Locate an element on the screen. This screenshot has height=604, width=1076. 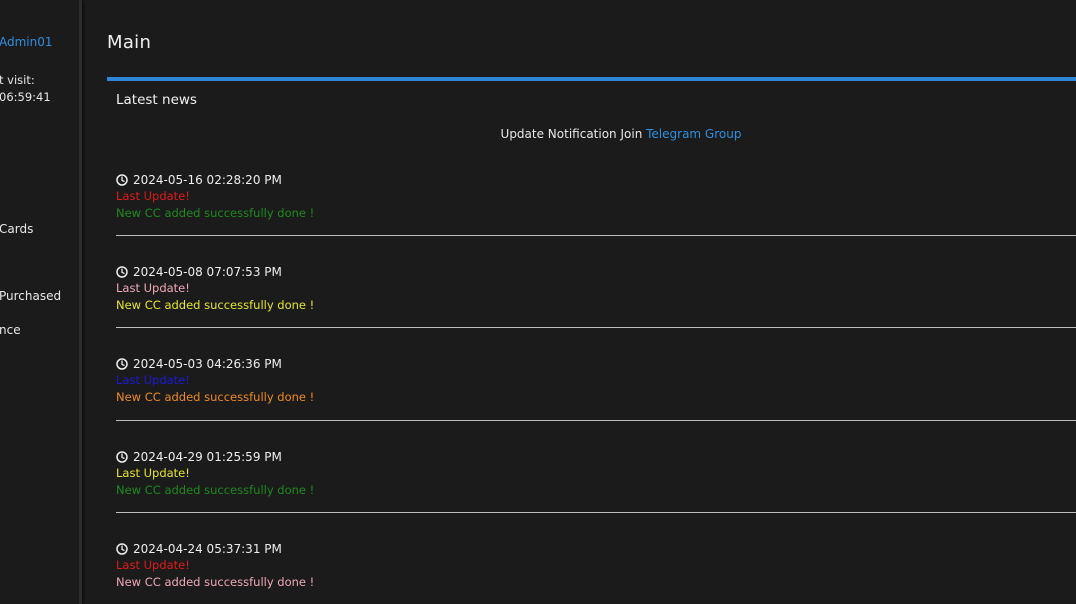
last-visit-time: 06:59:41 is located at coordinates (25, 97).